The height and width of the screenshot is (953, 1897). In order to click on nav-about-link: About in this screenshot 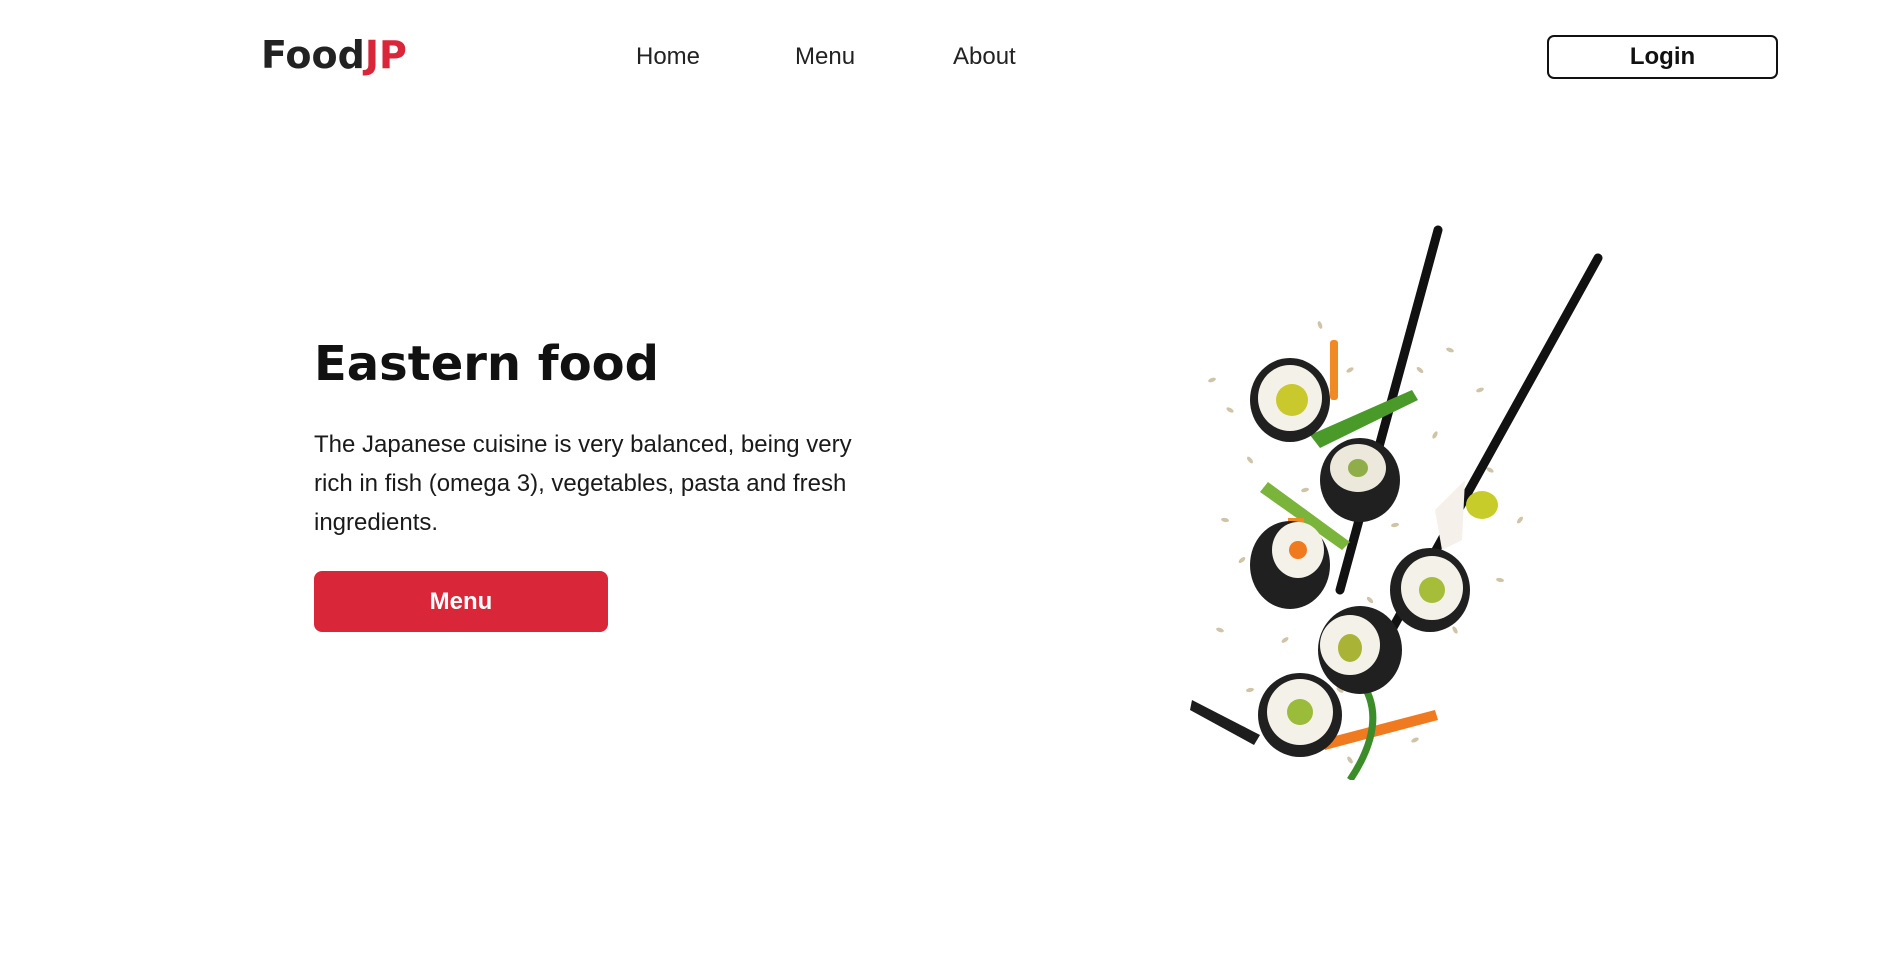, I will do `click(984, 57)`.